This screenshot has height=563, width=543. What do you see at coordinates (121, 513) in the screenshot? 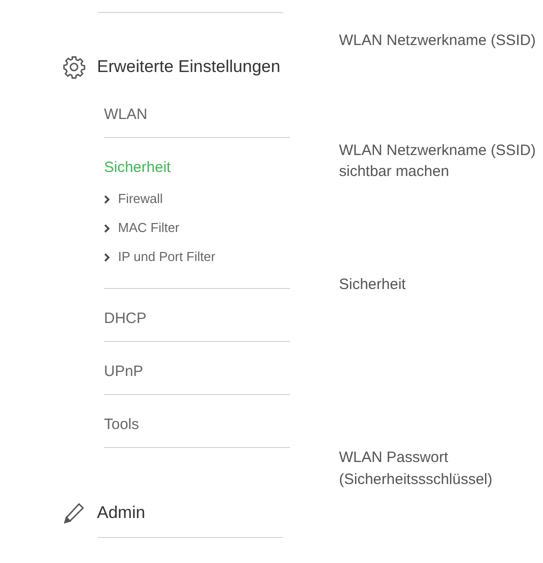
I see `section-title: Admin` at bounding box center [121, 513].